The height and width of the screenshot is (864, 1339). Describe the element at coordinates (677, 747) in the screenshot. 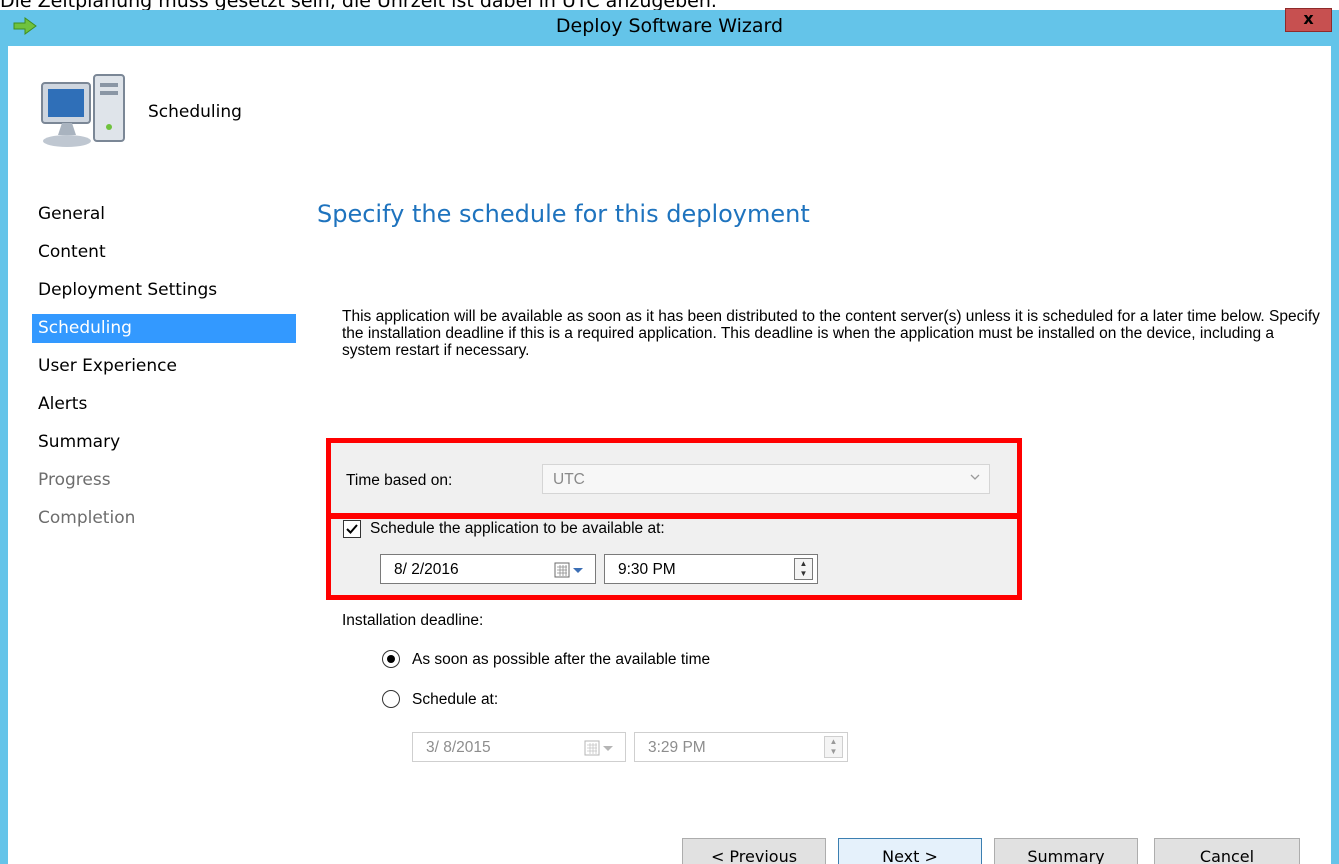

I see `deadline-time-value: 3:29 PM` at that location.